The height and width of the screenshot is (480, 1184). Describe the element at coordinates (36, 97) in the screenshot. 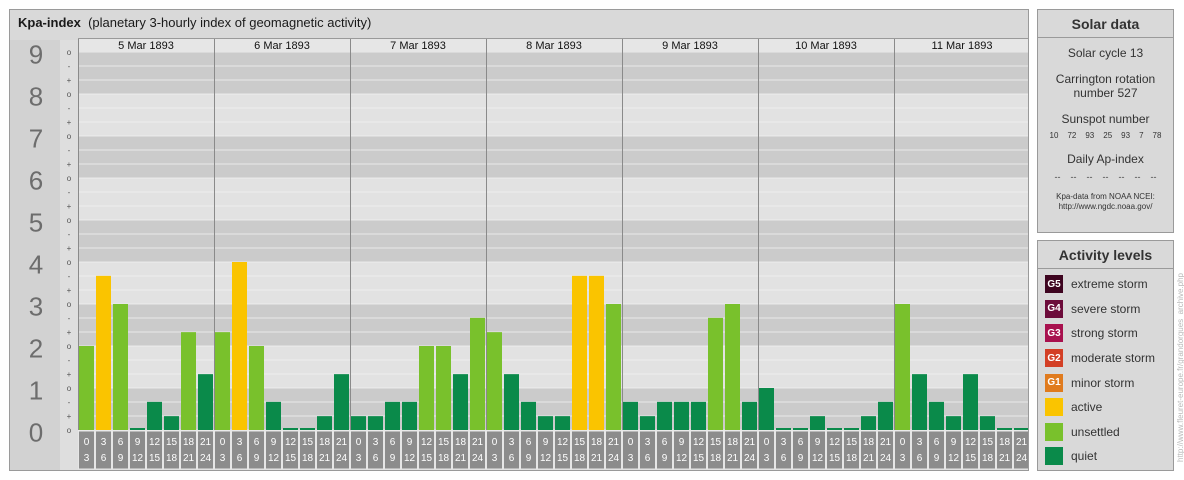

I see `y-tick-label: 8` at that location.